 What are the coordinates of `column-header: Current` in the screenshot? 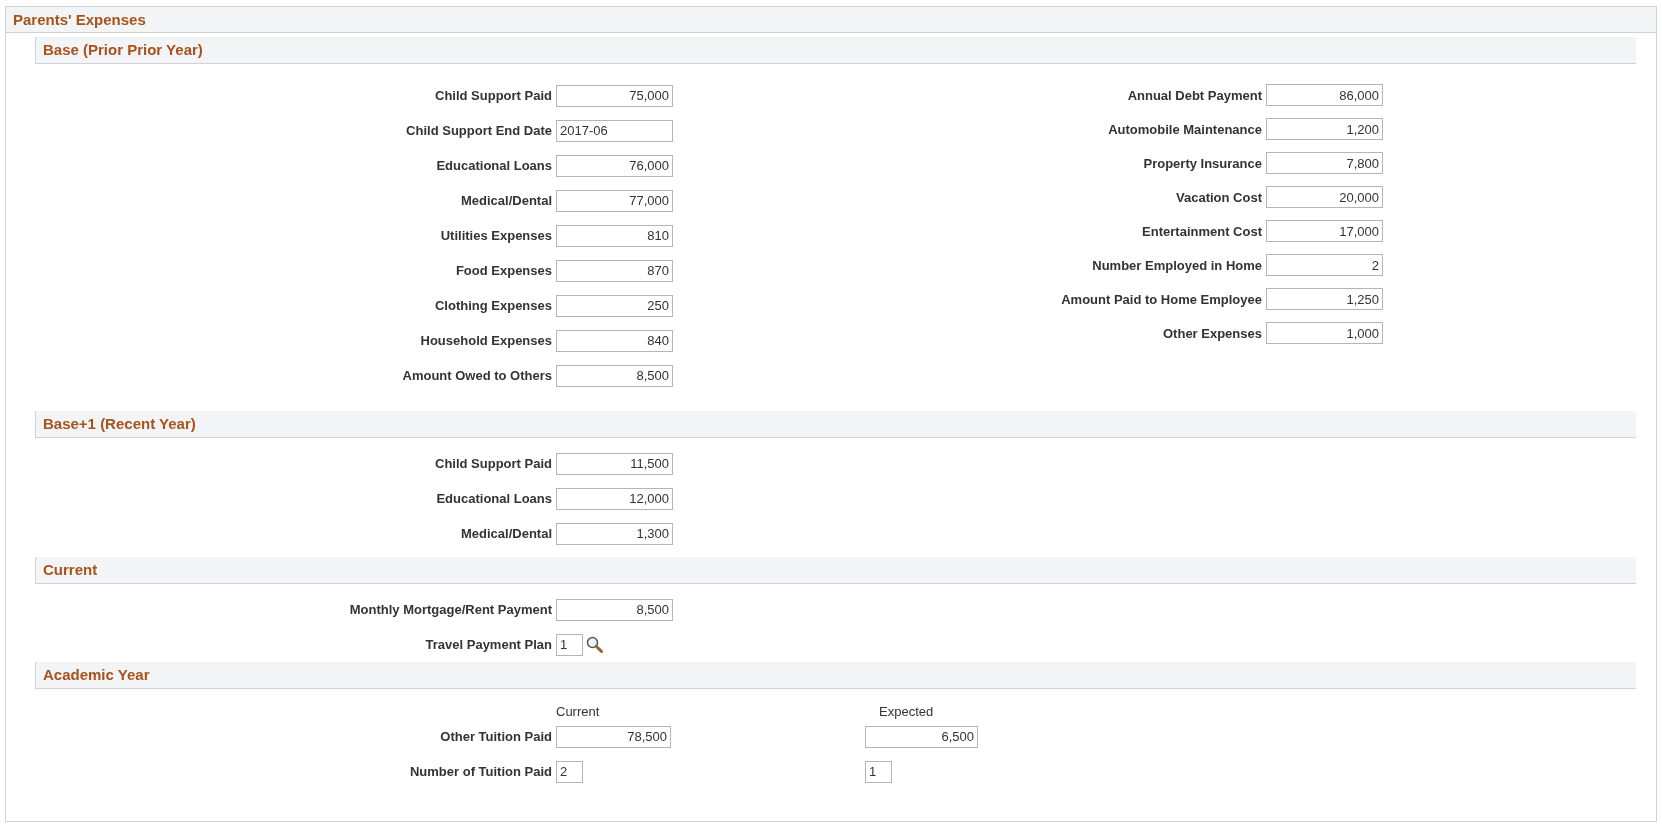 It's located at (578, 711).